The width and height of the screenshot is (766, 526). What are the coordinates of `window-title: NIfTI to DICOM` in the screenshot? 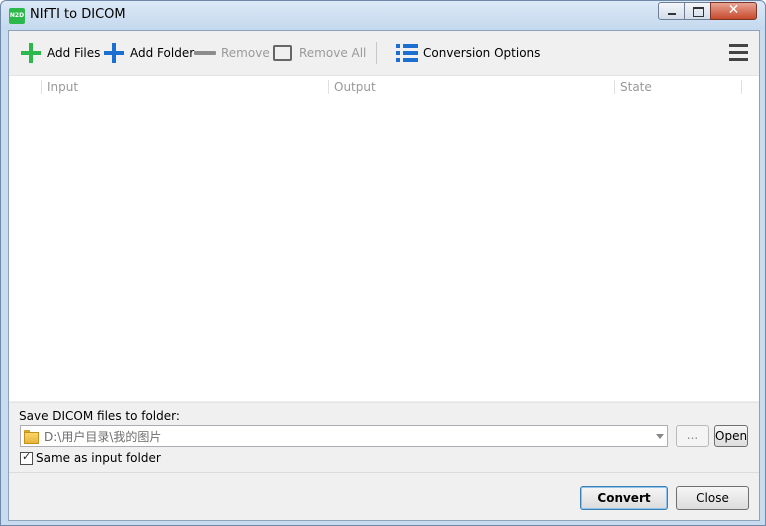 It's located at (78, 14).